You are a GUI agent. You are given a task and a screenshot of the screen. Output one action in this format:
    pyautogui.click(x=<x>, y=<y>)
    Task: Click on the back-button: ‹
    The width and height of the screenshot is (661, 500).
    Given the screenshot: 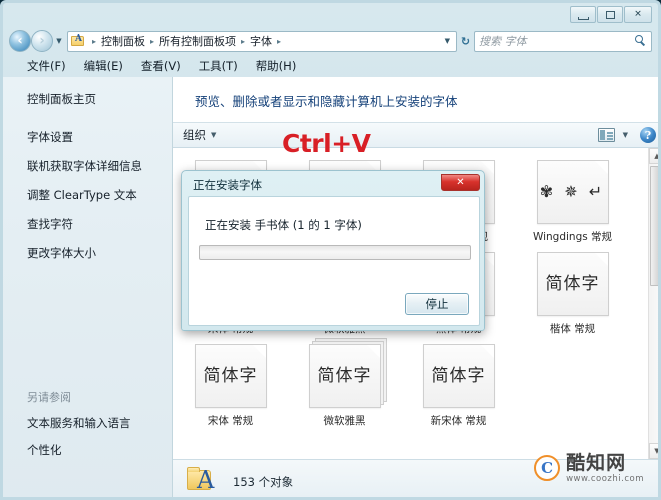 What is the action you would take?
    pyautogui.click(x=20, y=41)
    